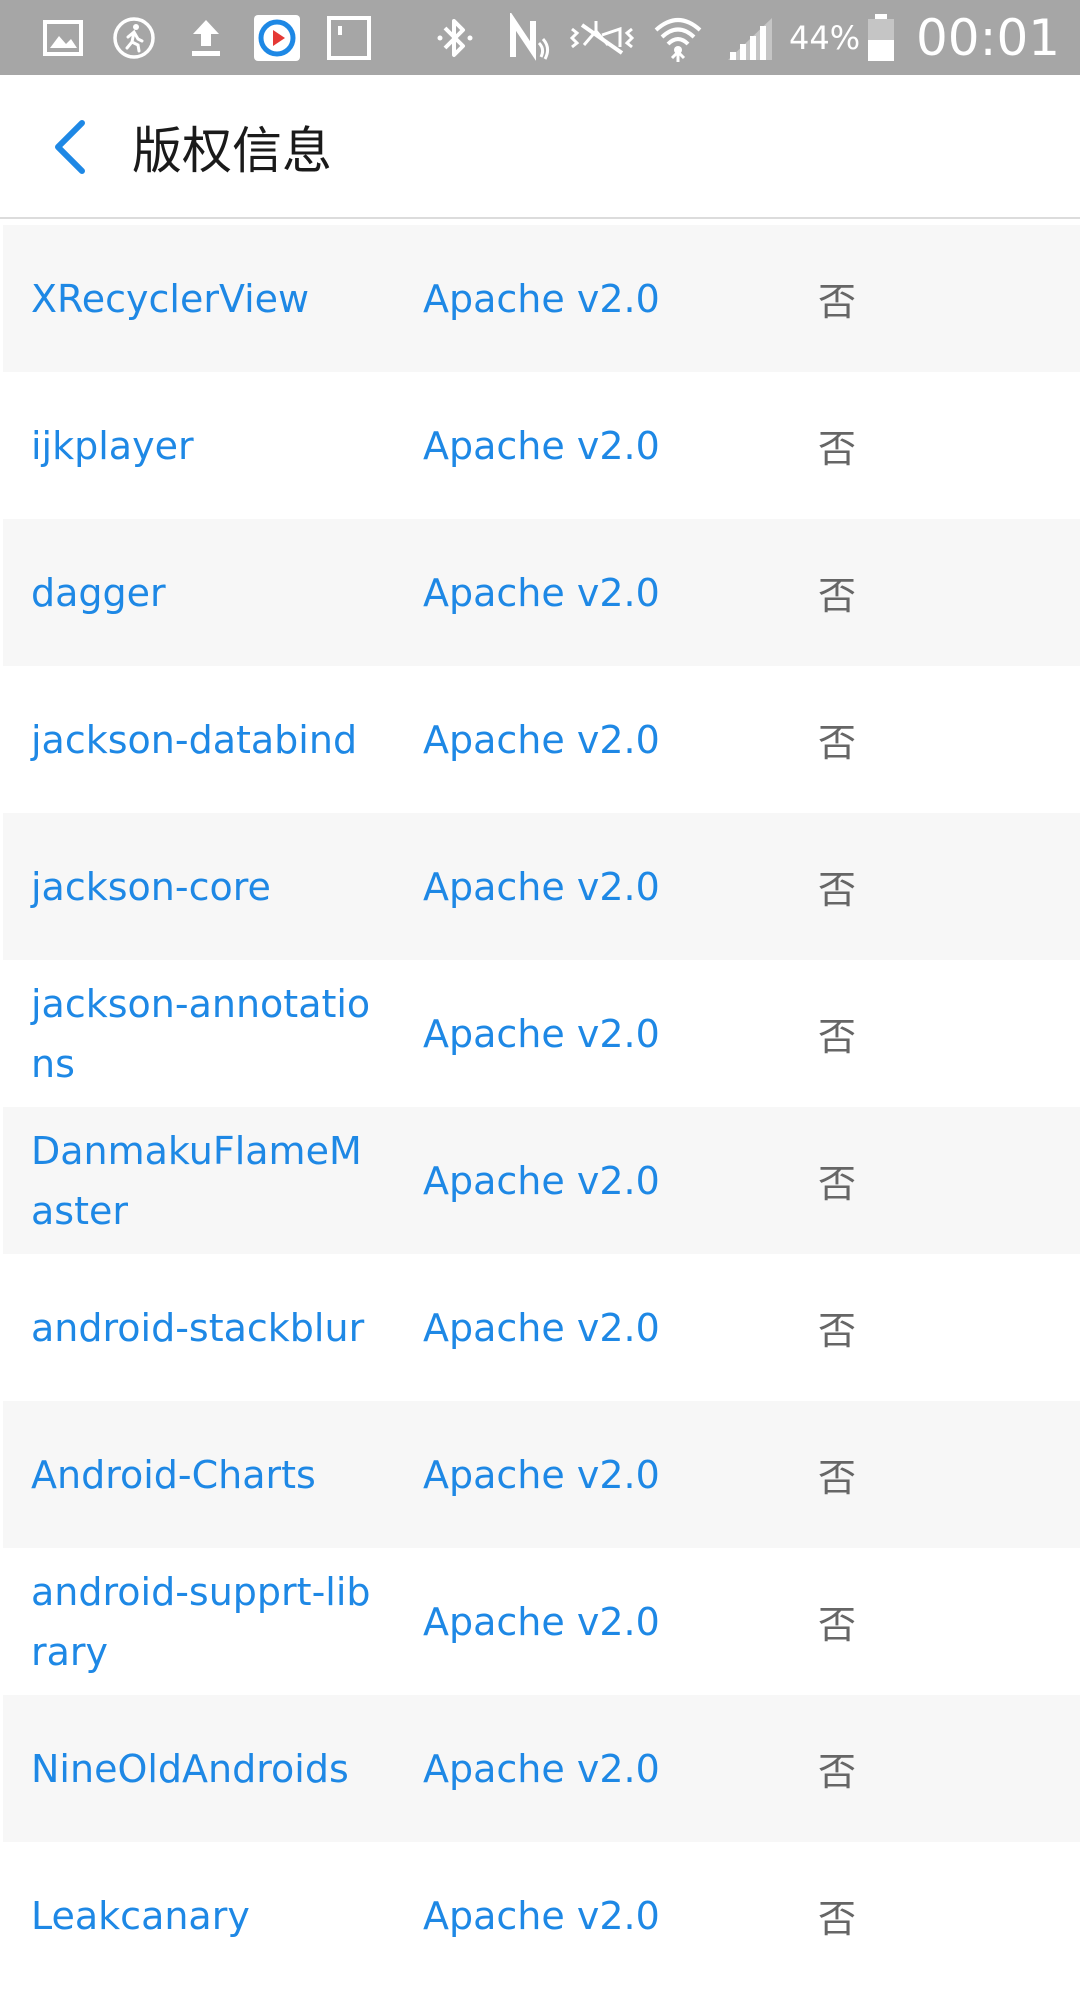  I want to click on license-row: android-supprt-library Apache v2.0 否, so click(541, 1621).